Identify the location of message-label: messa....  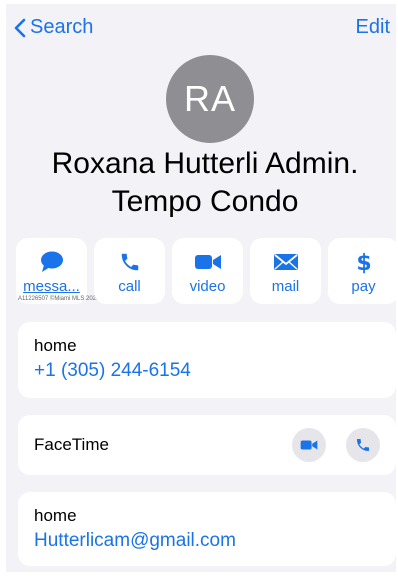
(51, 286).